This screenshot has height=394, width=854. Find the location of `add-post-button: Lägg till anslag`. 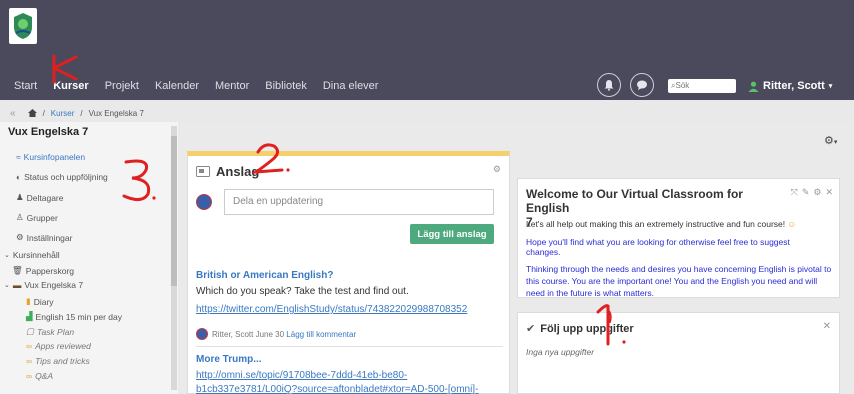

add-post-button: Lägg till anslag is located at coordinates (452, 234).